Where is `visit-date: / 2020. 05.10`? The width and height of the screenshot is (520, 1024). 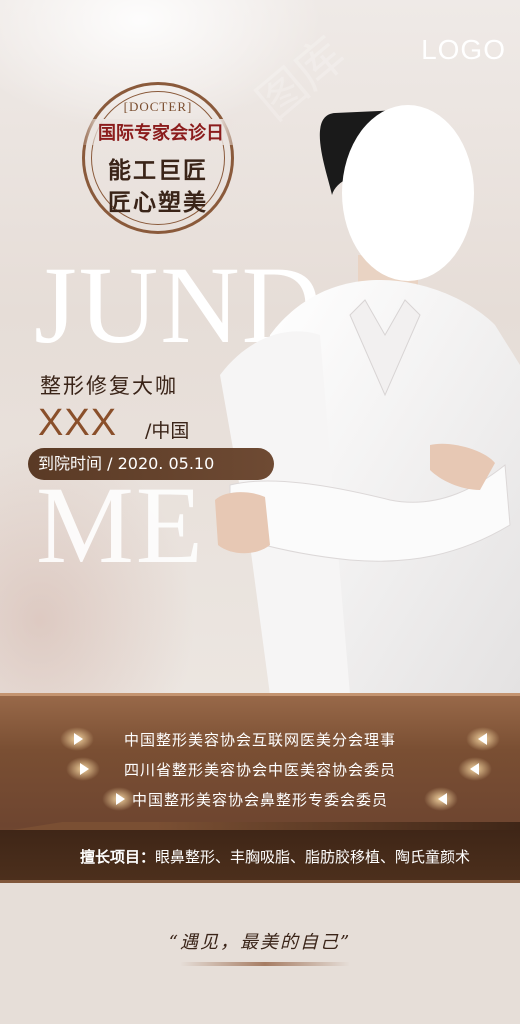 visit-date: / 2020. 05.10 is located at coordinates (161, 463).